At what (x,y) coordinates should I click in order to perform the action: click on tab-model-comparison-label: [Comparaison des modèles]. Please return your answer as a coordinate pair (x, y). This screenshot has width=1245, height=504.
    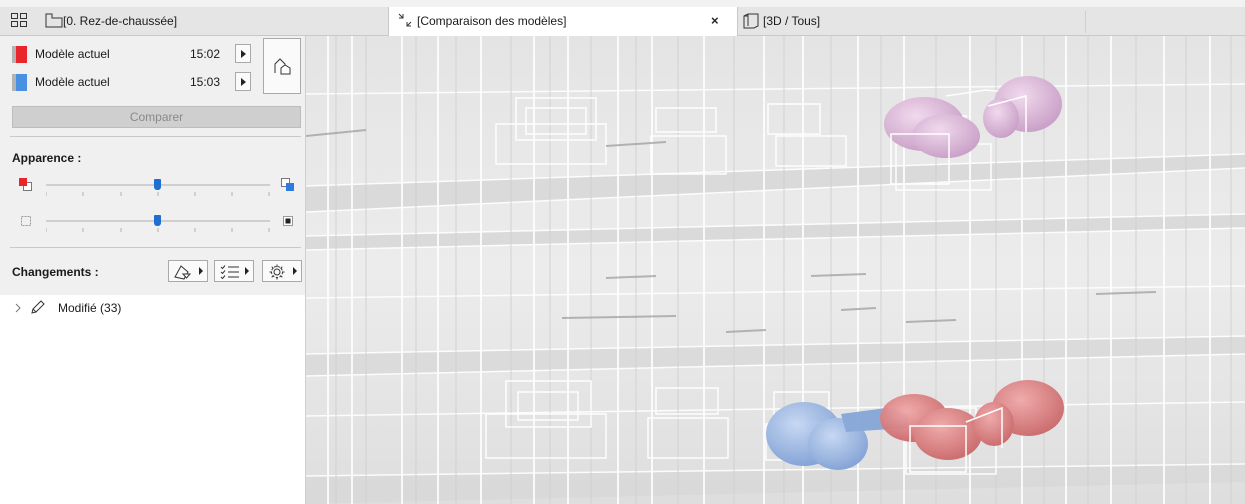
    Looking at the image, I should click on (492, 21).